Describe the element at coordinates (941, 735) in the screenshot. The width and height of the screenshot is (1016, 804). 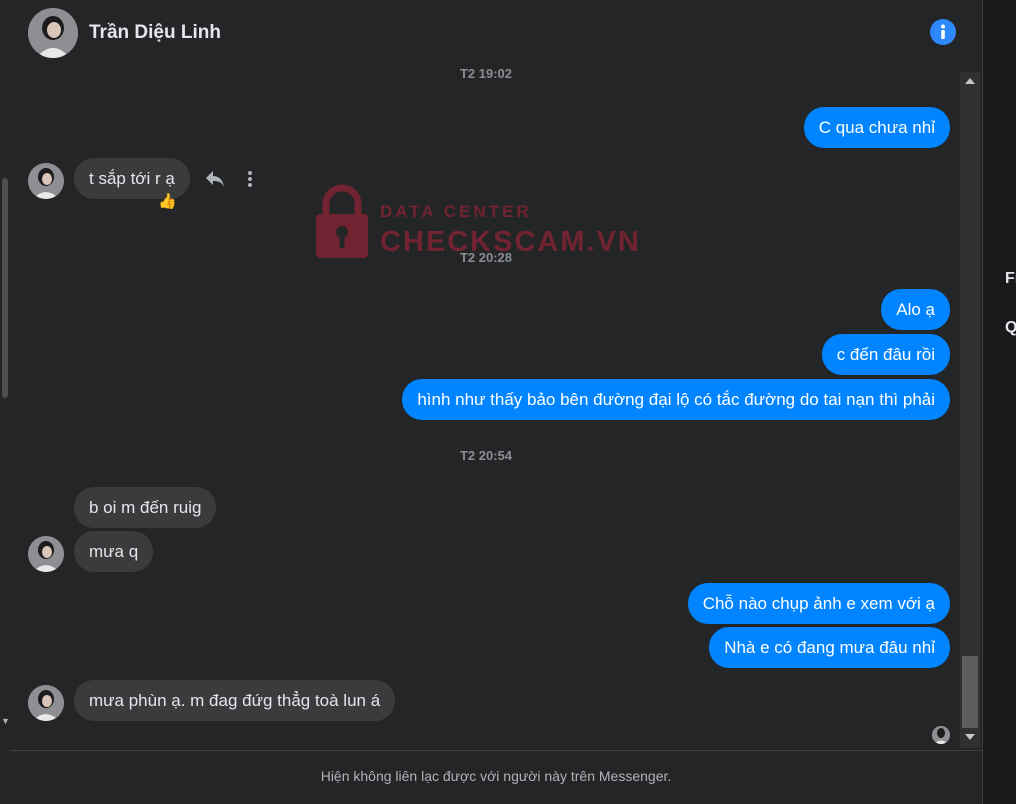
I see `seen-avatar` at that location.